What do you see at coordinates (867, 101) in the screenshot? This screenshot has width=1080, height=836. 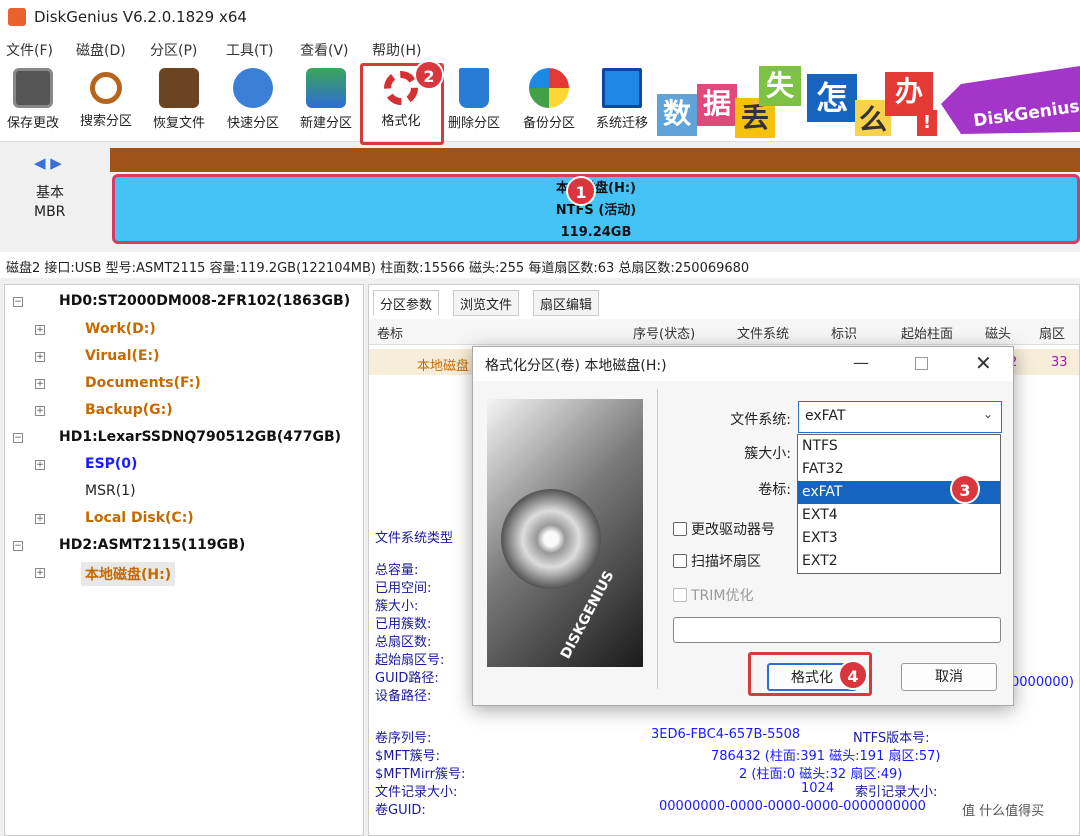 I see `banner-ad: 数 据 丢 失 怎 么 办 ! DiskGenius` at bounding box center [867, 101].